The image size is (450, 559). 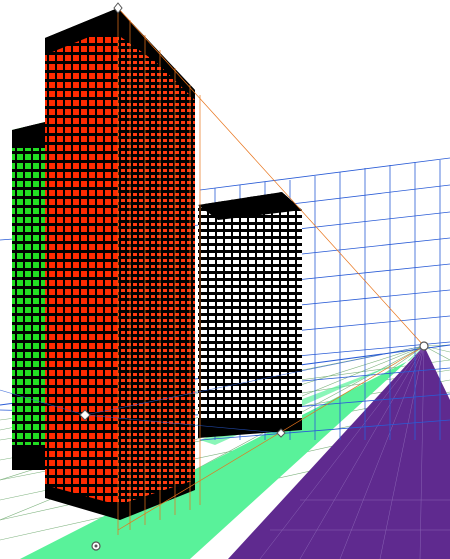 What do you see at coordinates (250, 315) in the screenshot?
I see `white-building` at bounding box center [250, 315].